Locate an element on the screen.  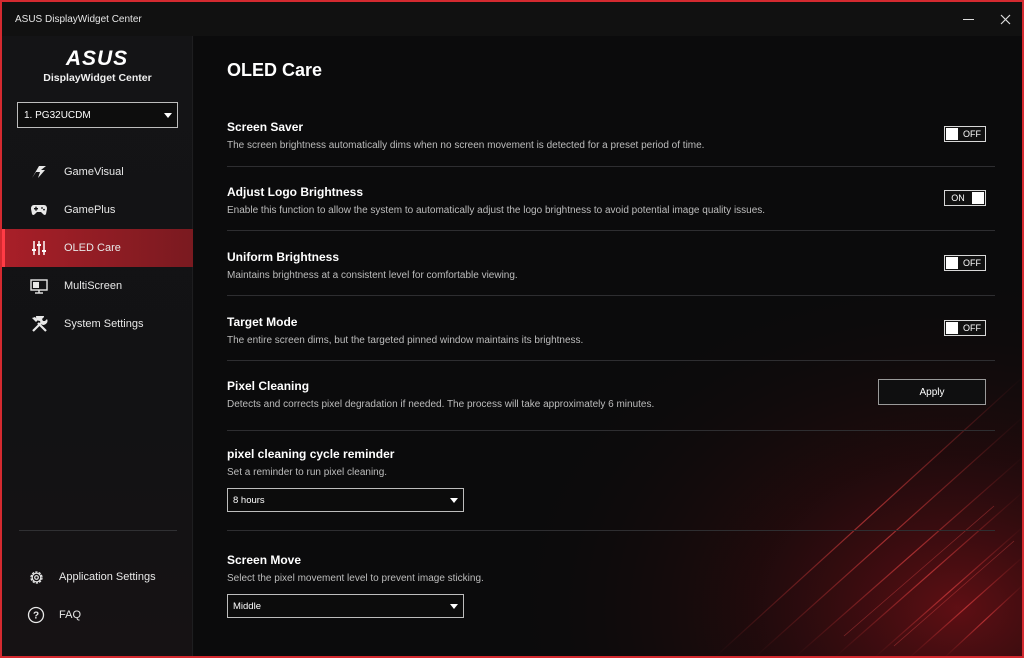
uniform-brightness-toggle: OFF is located at coordinates (965, 263).